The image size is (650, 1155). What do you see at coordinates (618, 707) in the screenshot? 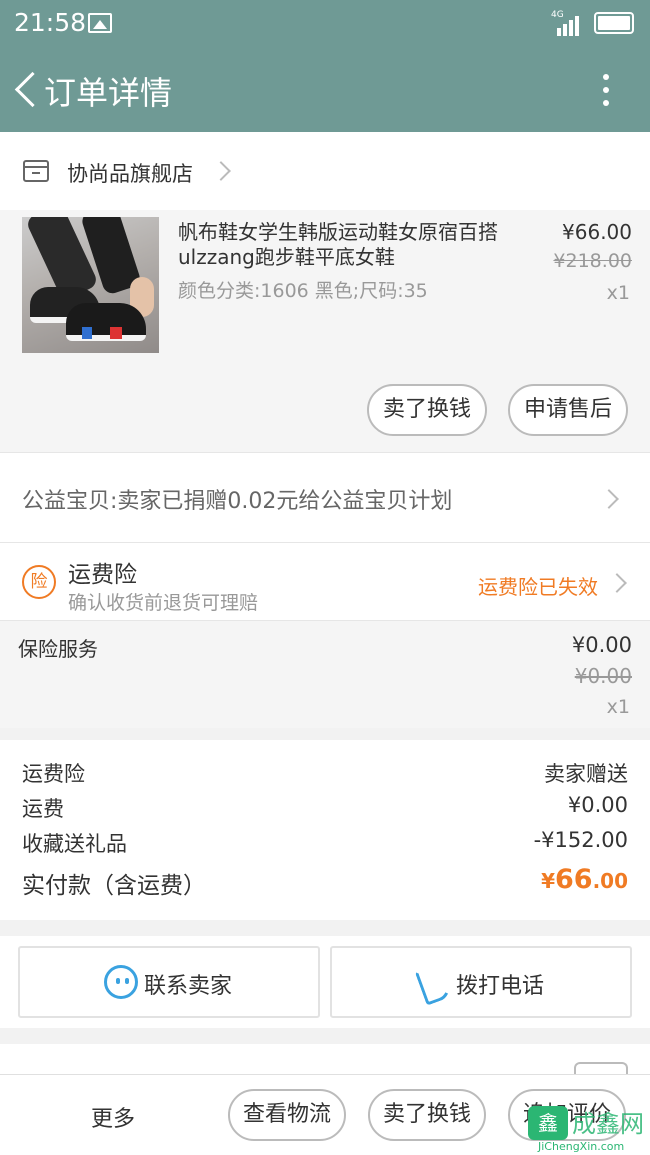
I see `insurance-service-quantity: x1` at bounding box center [618, 707].